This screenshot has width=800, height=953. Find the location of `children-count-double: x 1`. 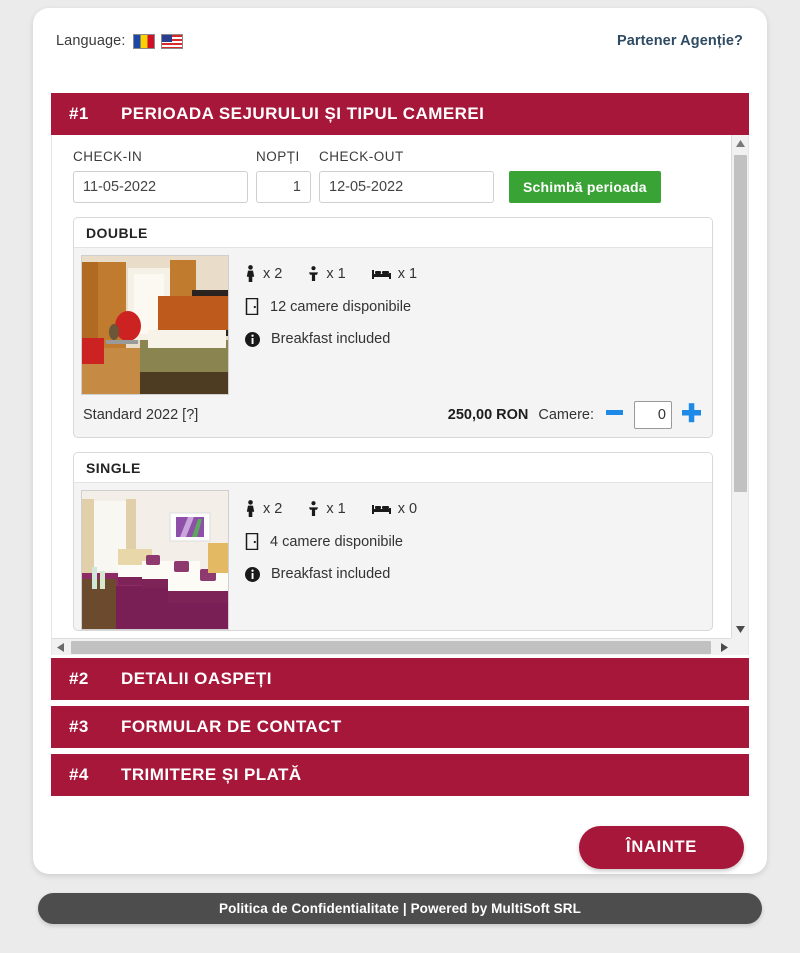

children-count-double: x 1 is located at coordinates (336, 273).